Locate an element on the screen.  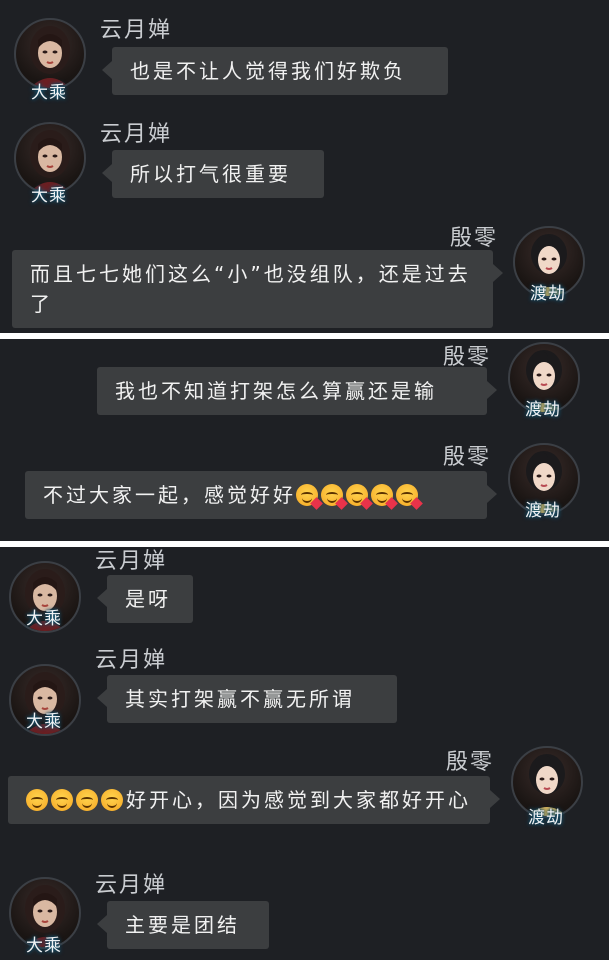
message-text: 是呀 is located at coordinates (148, 599).